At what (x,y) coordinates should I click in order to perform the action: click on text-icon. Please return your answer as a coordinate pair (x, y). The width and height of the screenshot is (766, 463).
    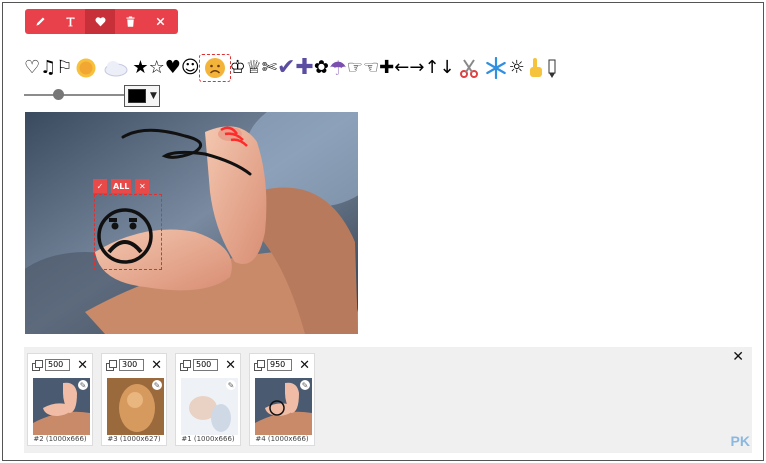
    Looking at the image, I should click on (70, 22).